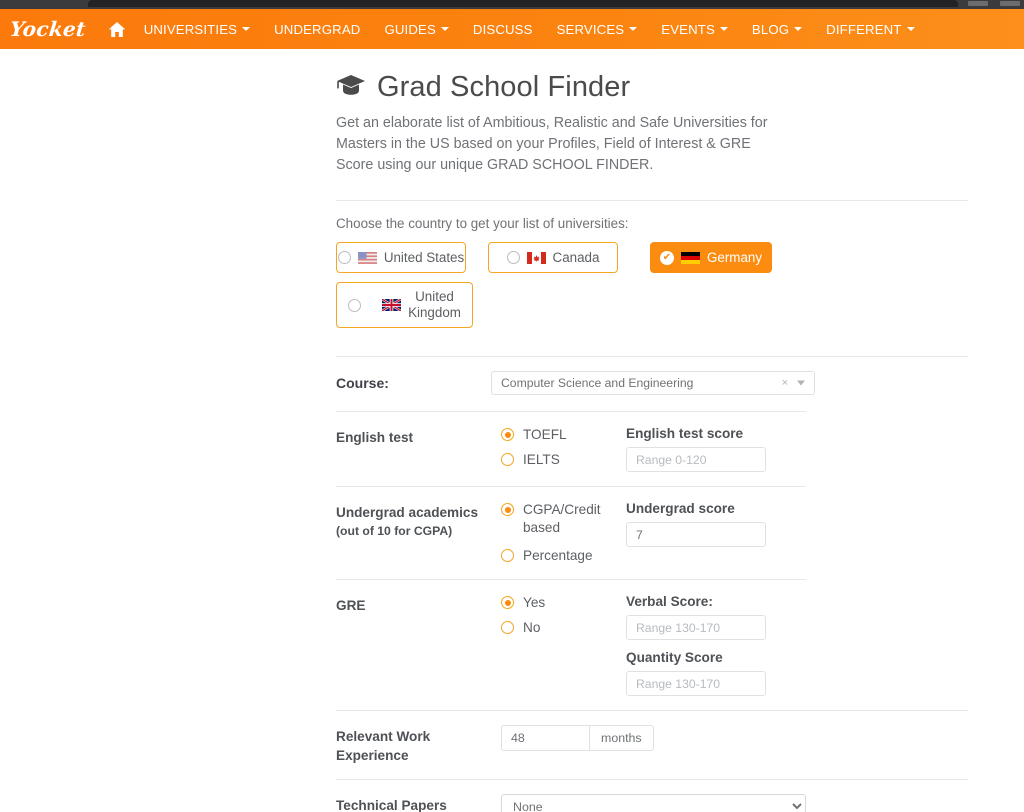  I want to click on nav-item-label: UNDERGRAD, so click(317, 29).